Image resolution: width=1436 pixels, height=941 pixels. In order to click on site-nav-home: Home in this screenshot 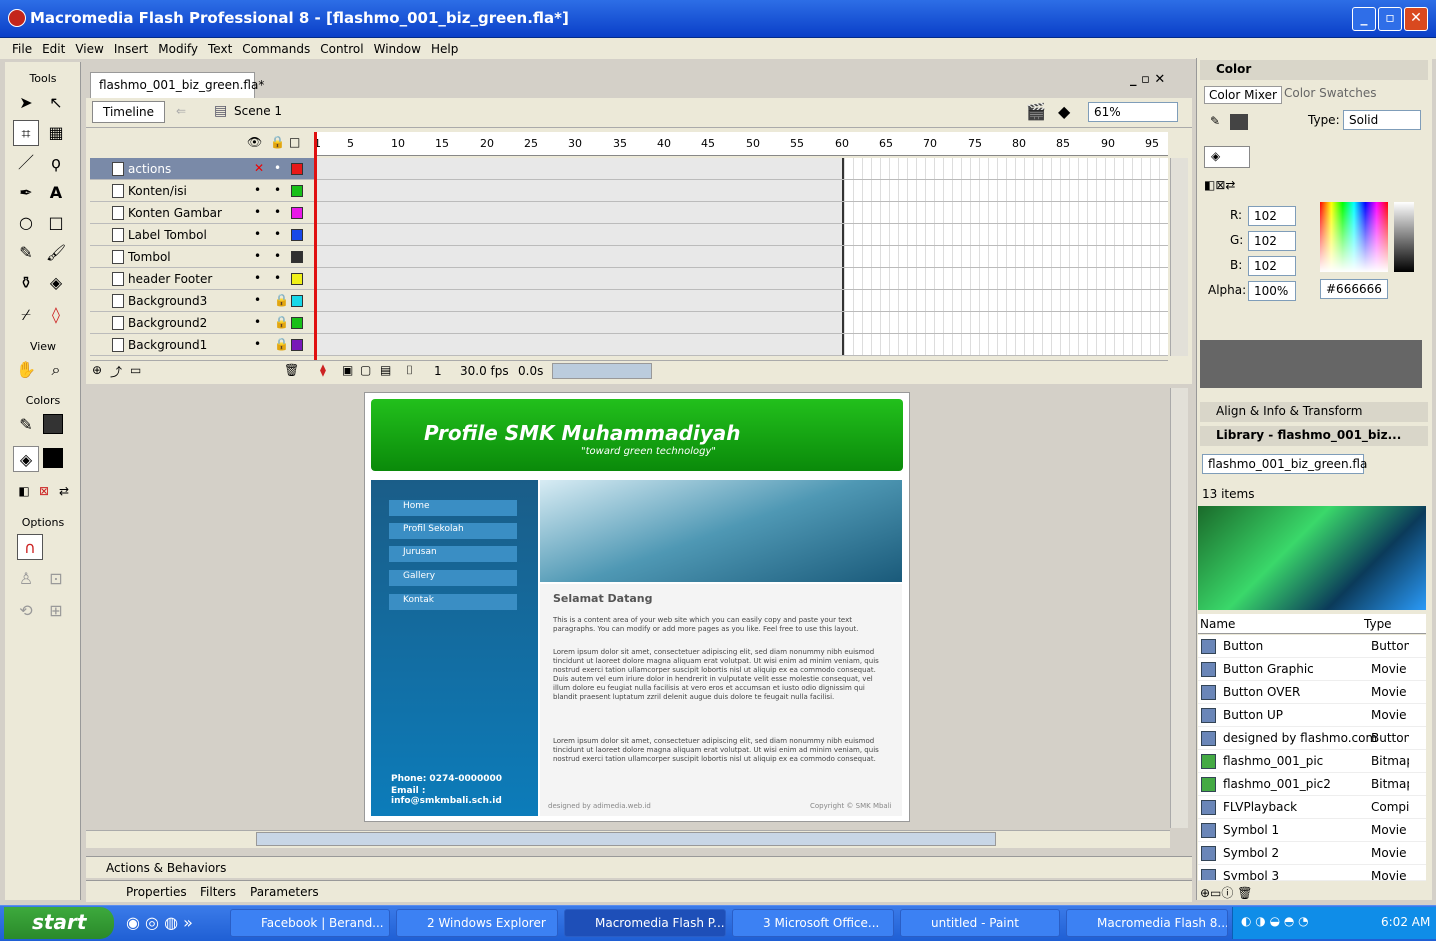, I will do `click(453, 508)`.